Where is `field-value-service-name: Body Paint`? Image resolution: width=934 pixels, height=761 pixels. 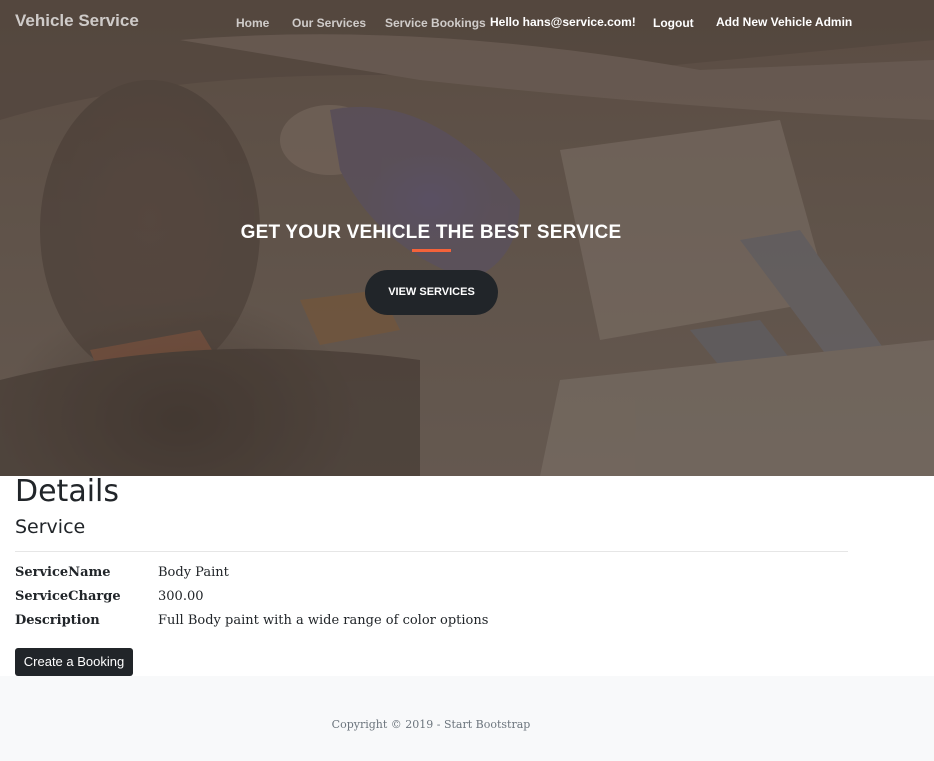
field-value-service-name: Body Paint is located at coordinates (193, 572).